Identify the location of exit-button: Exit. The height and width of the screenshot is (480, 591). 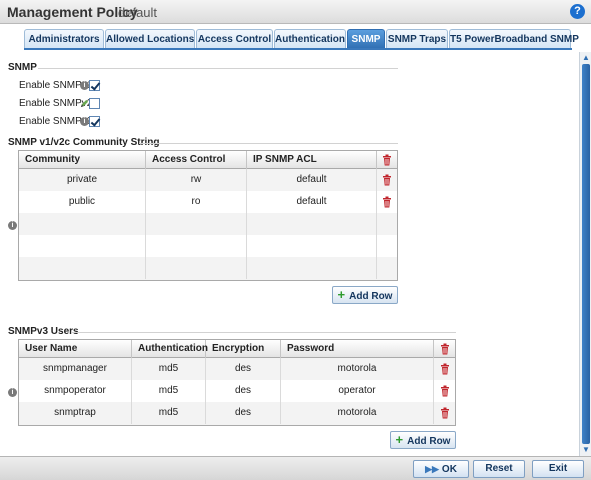
(558, 469).